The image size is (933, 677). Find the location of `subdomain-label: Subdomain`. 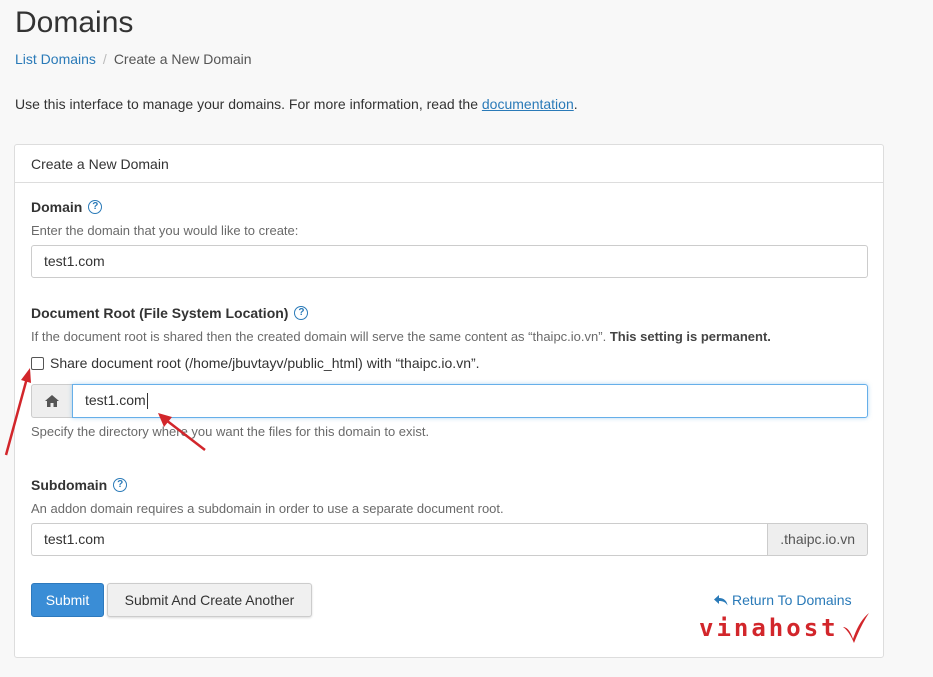

subdomain-label: Subdomain is located at coordinates (69, 485).